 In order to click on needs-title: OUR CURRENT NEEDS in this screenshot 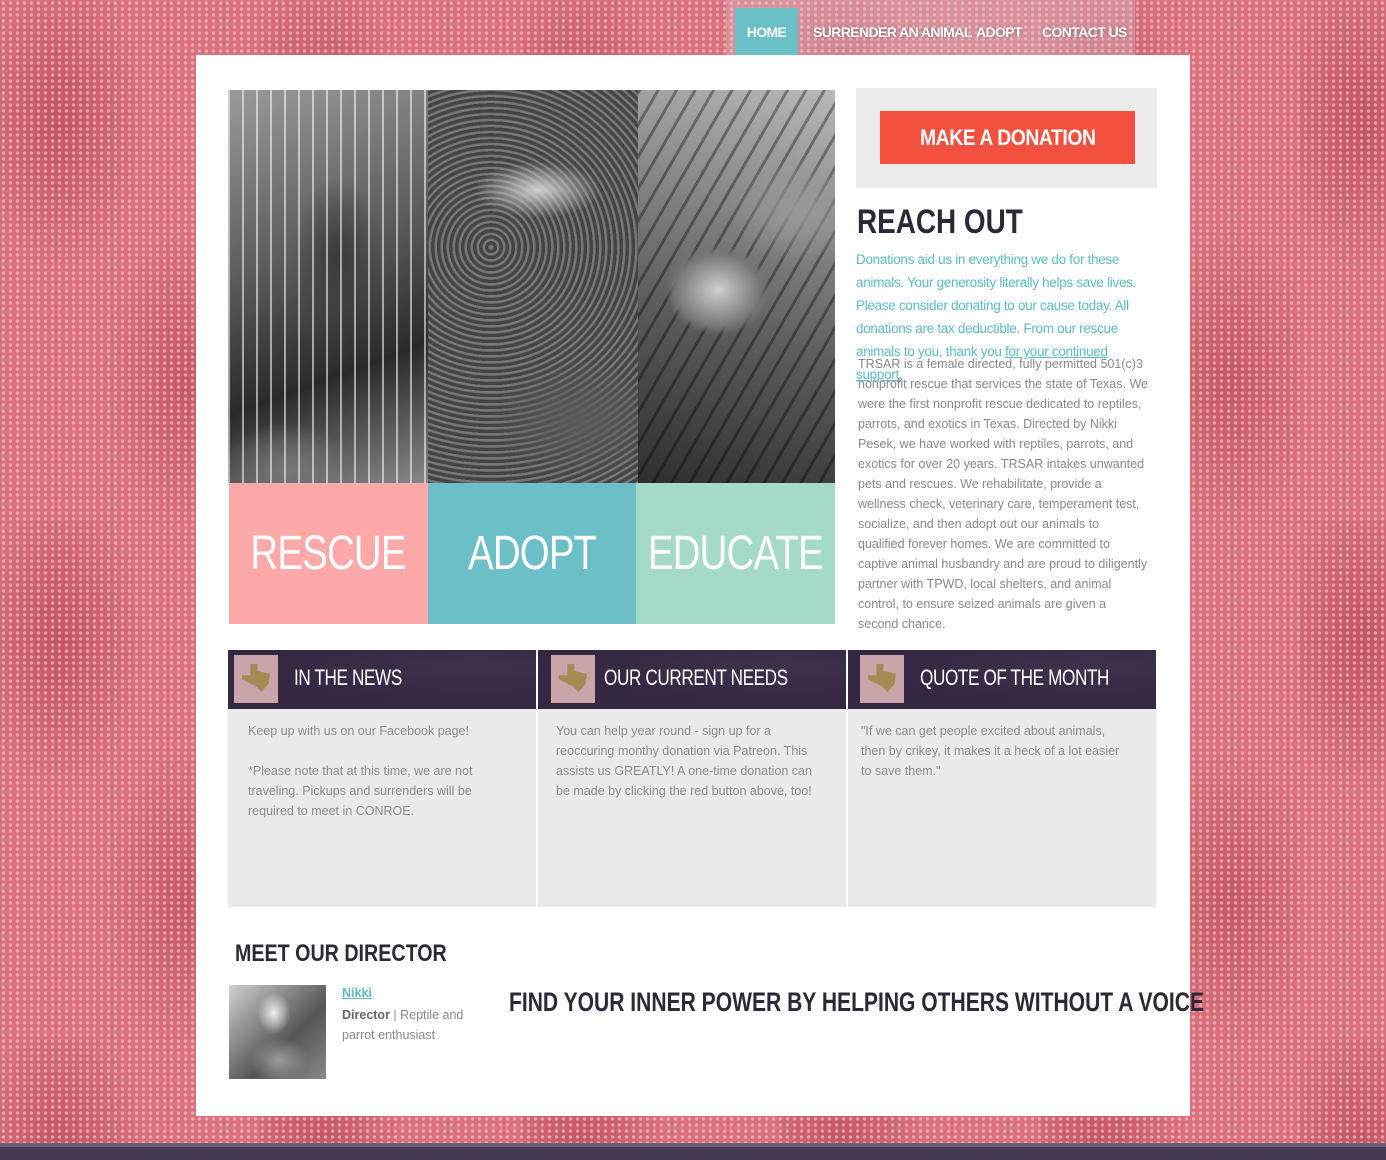, I will do `click(696, 677)`.